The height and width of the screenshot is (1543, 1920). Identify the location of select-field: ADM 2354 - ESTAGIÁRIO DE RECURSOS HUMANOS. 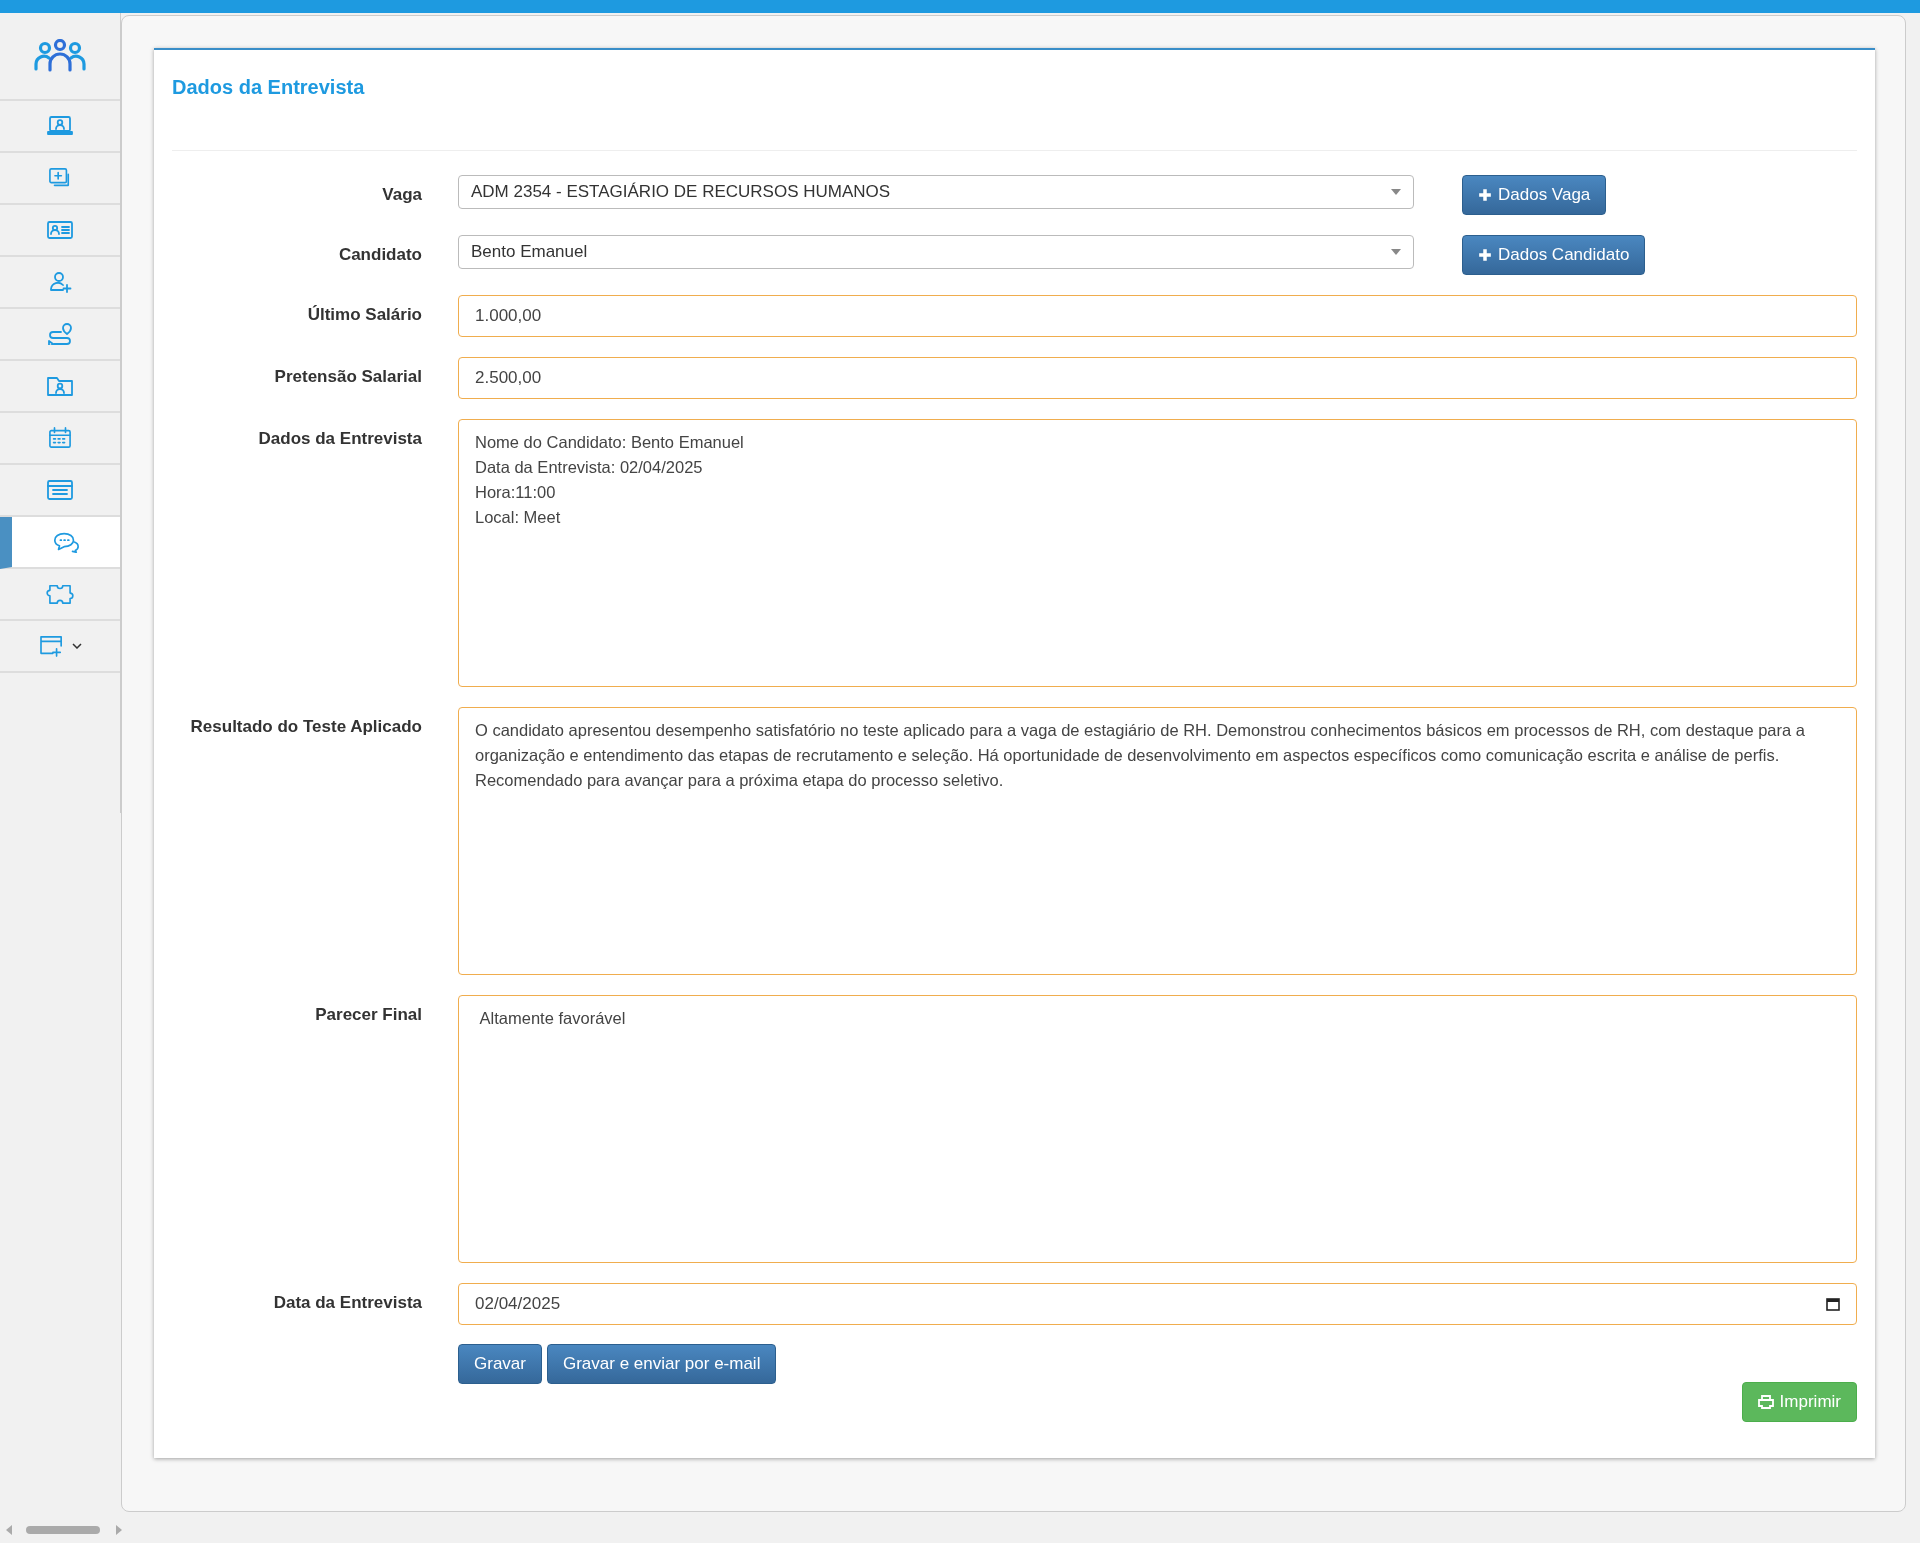
(936, 192).